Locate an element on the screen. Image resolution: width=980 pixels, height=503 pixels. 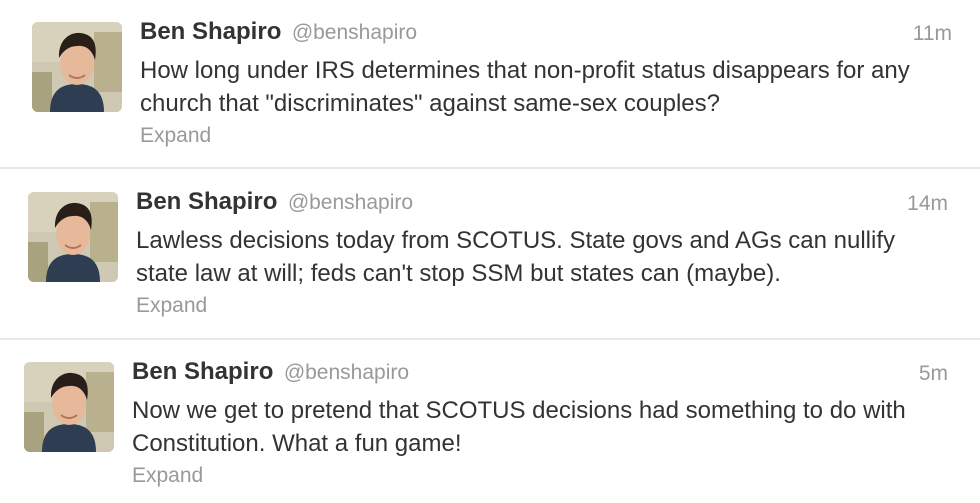
tweet-divider is located at coordinates (490, 168).